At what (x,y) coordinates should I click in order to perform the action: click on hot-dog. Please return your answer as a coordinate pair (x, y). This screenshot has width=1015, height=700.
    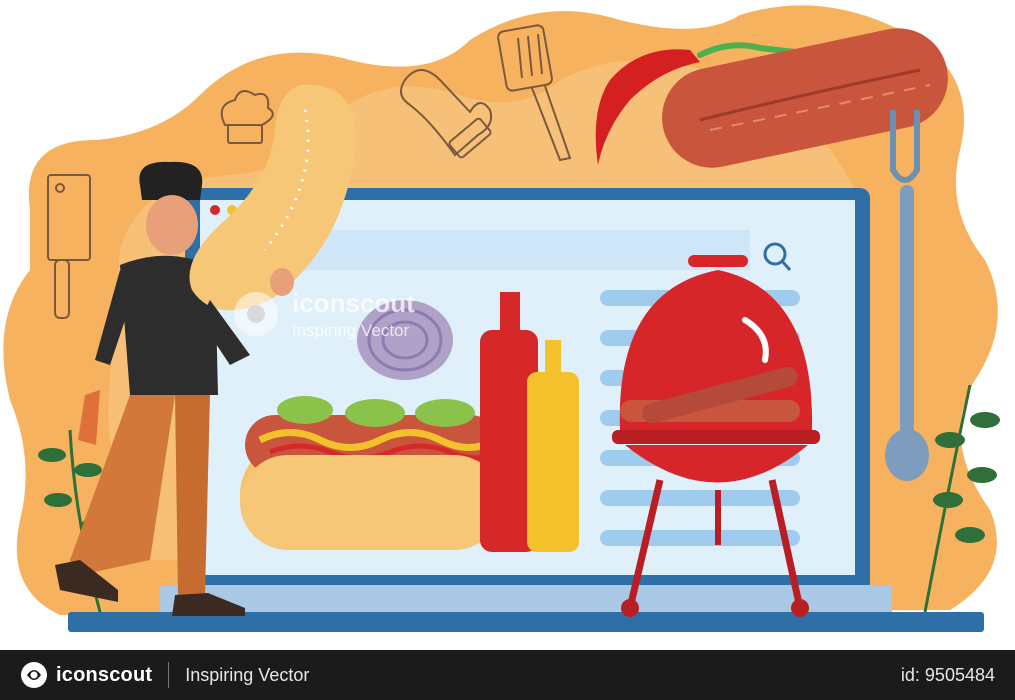
    Looking at the image, I should click on (371, 473).